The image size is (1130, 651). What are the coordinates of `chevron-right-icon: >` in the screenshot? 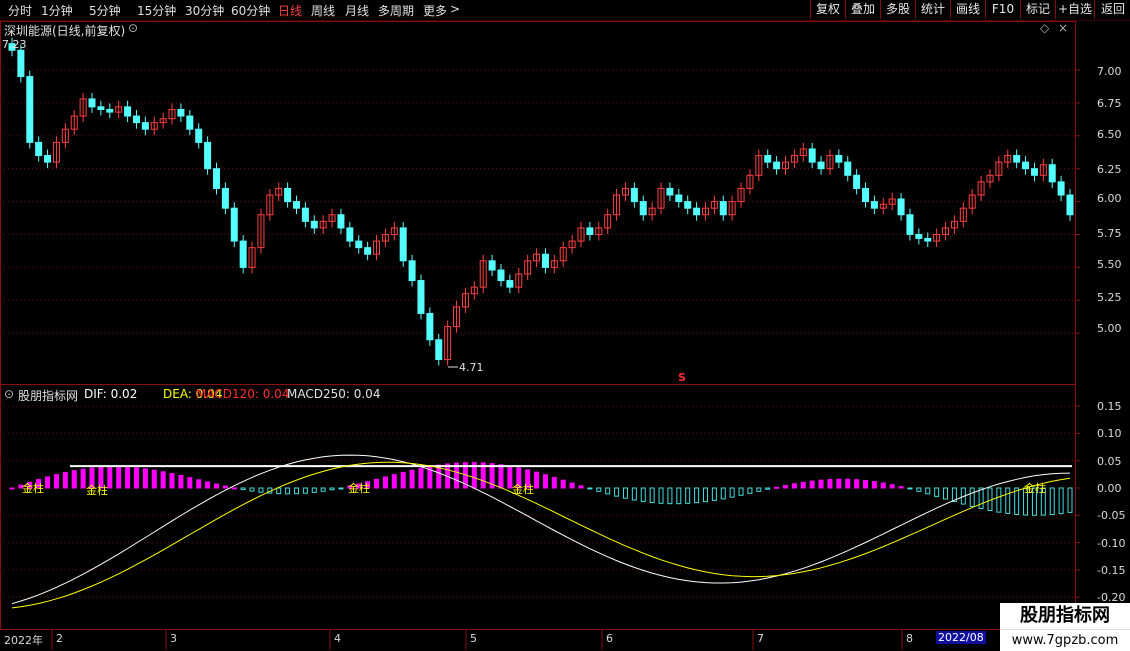 It's located at (455, 9).